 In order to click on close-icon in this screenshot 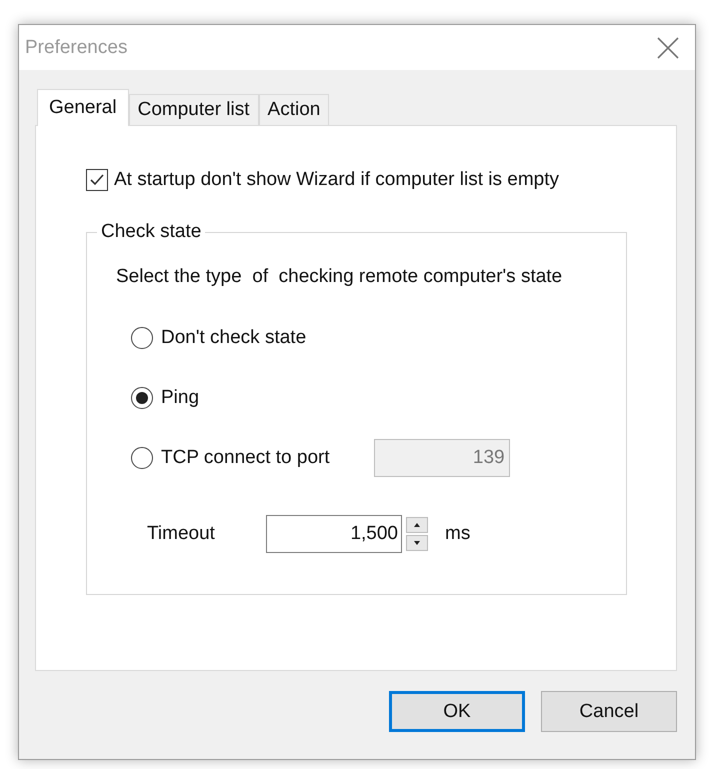, I will do `click(668, 47)`.